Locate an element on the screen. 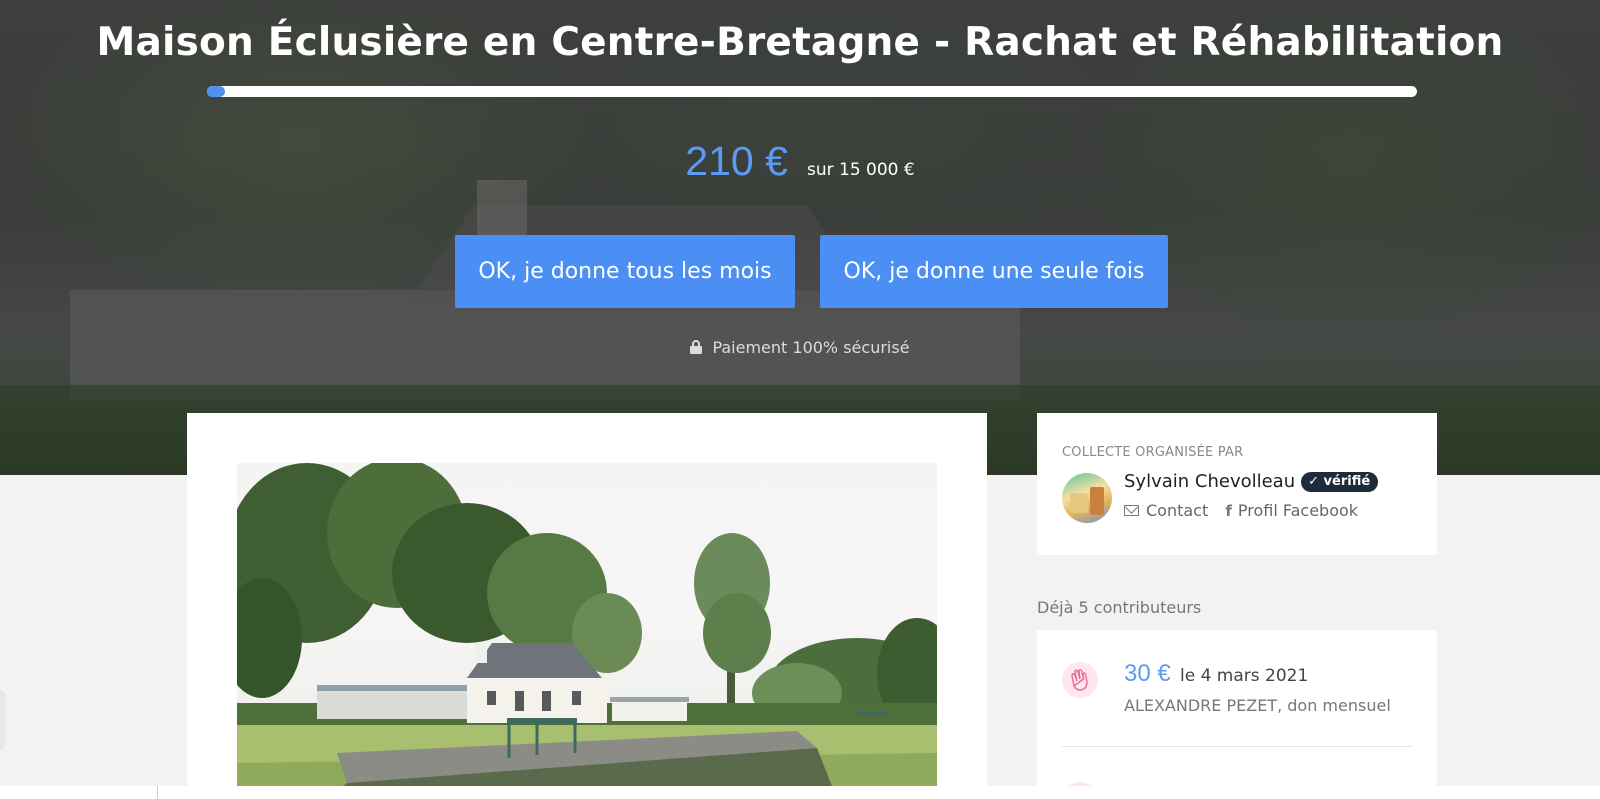  organizer-name-line: Sylvain Chevolleau ✓ vérifié is located at coordinates (1251, 481).